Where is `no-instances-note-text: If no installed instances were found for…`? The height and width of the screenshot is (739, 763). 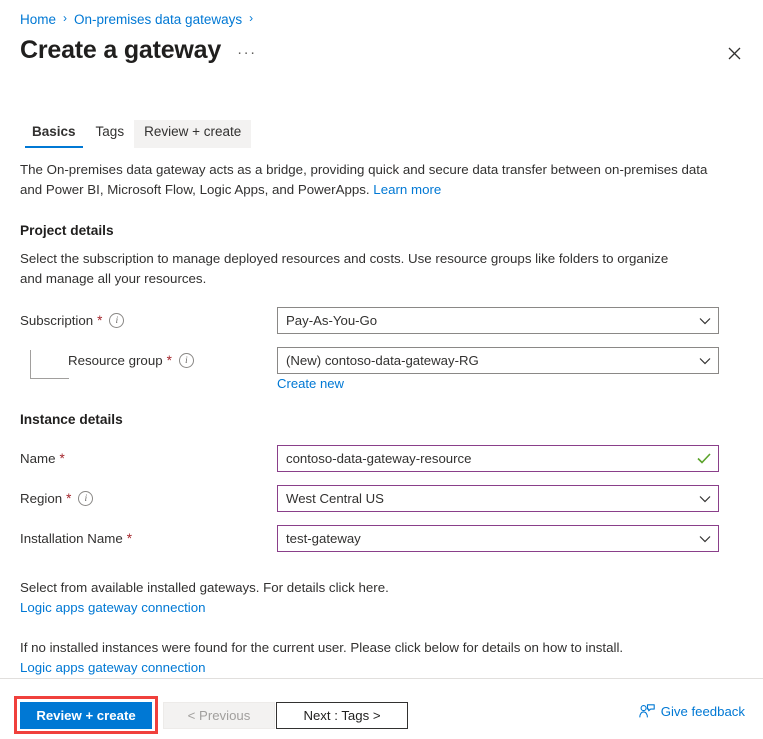
no-instances-note-text: If no installed instances were found for… is located at coordinates (322, 647).